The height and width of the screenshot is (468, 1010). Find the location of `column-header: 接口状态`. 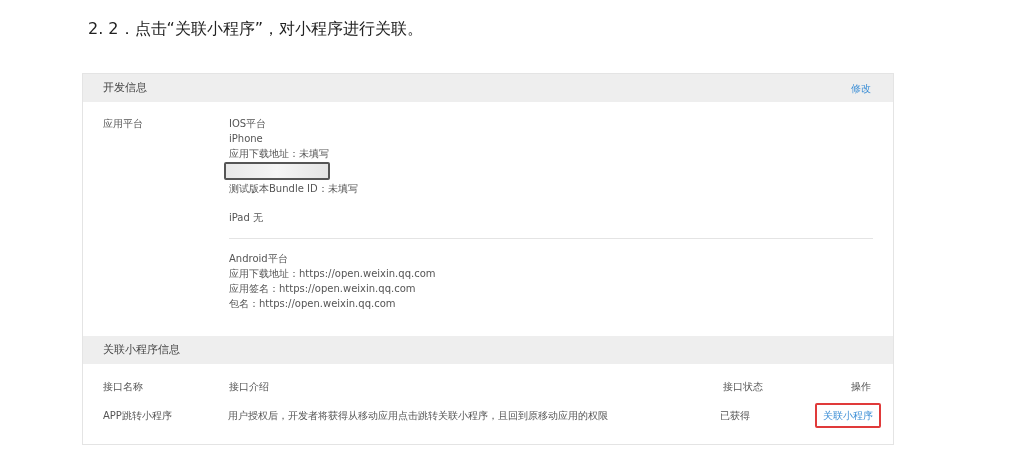

column-header: 接口状态 is located at coordinates (743, 386).